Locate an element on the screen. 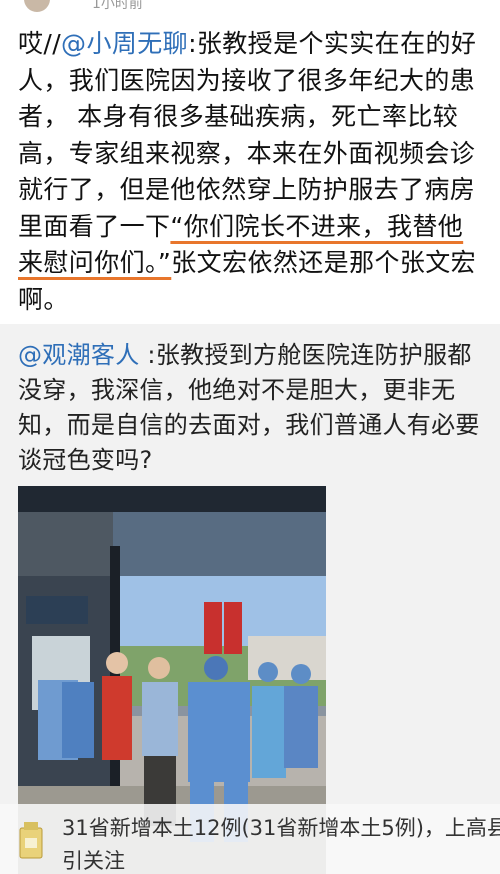 This screenshot has height=874, width=500. news-caption-bar: 31省新增本土12例(31省新增本土5例)，上高县疫情引关注 is located at coordinates (250, 839).